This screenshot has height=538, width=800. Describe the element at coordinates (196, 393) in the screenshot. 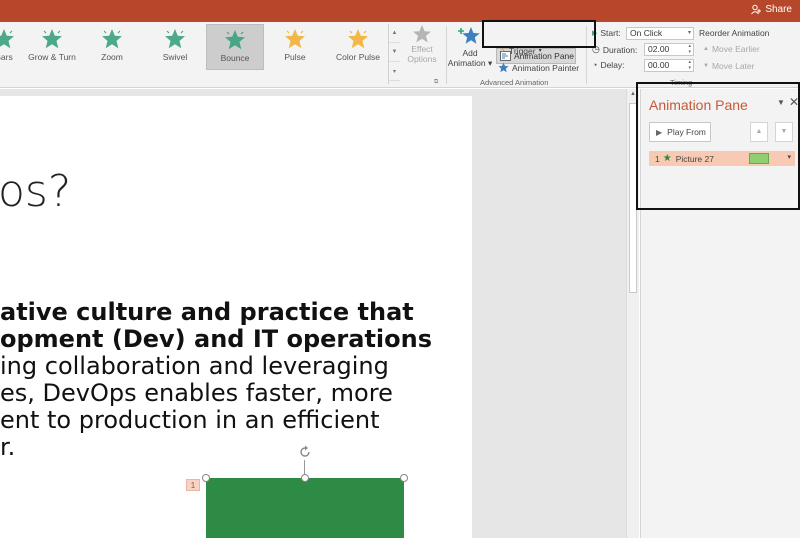

I see `slide-body-line: es, DevOps enables faster, more` at that location.